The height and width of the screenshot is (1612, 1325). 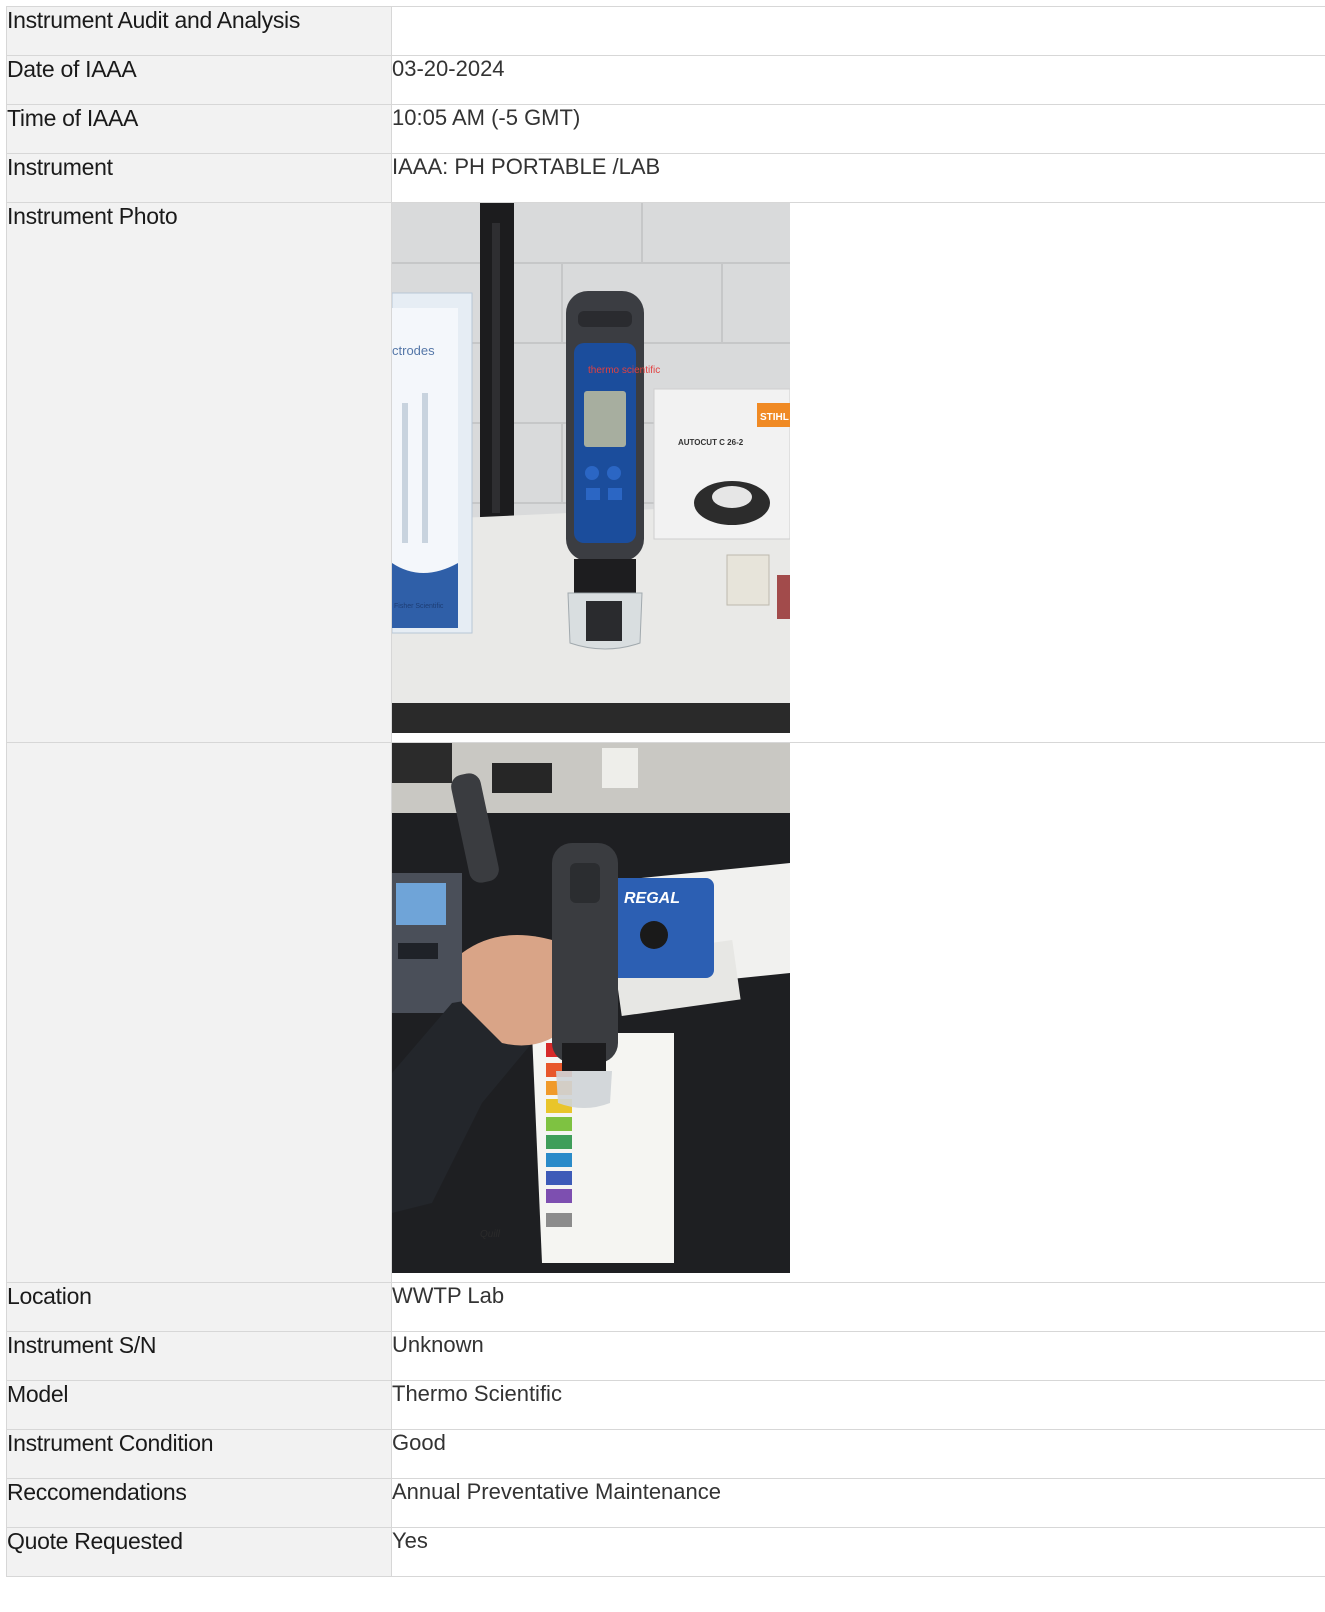 What do you see at coordinates (858, 1503) in the screenshot?
I see `row-value-recommendations: Annual Preventative Maintenance` at bounding box center [858, 1503].